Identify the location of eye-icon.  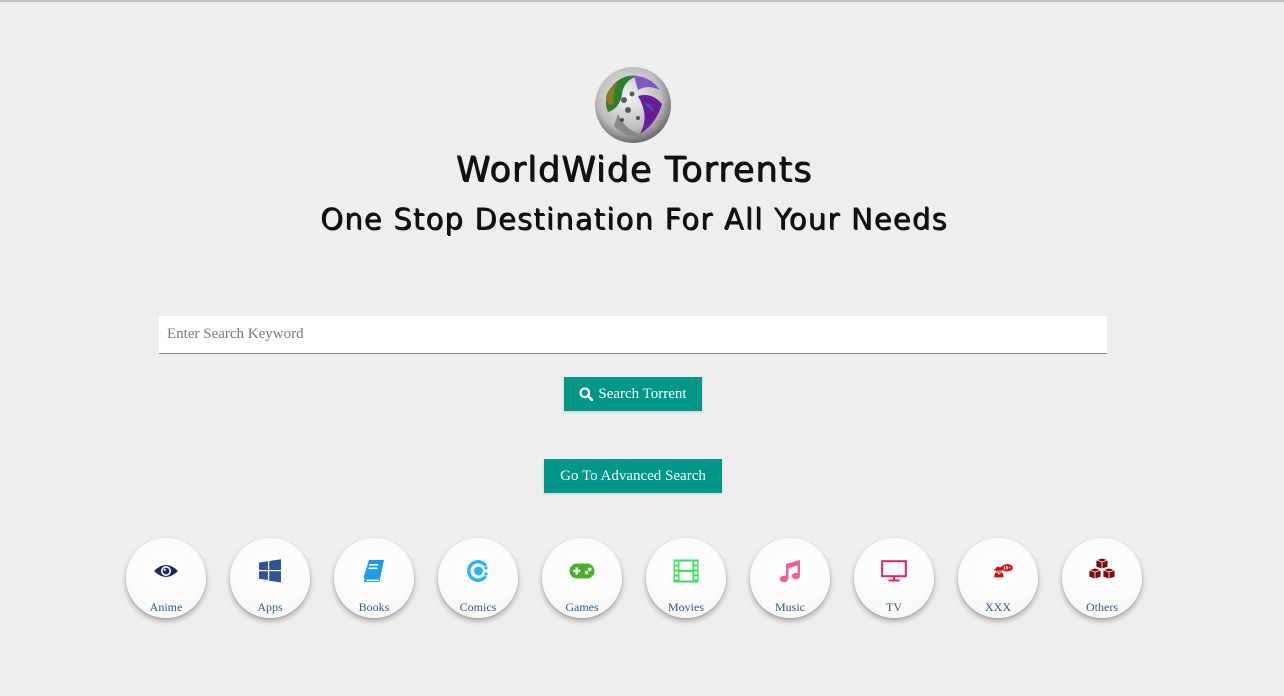
(166, 571).